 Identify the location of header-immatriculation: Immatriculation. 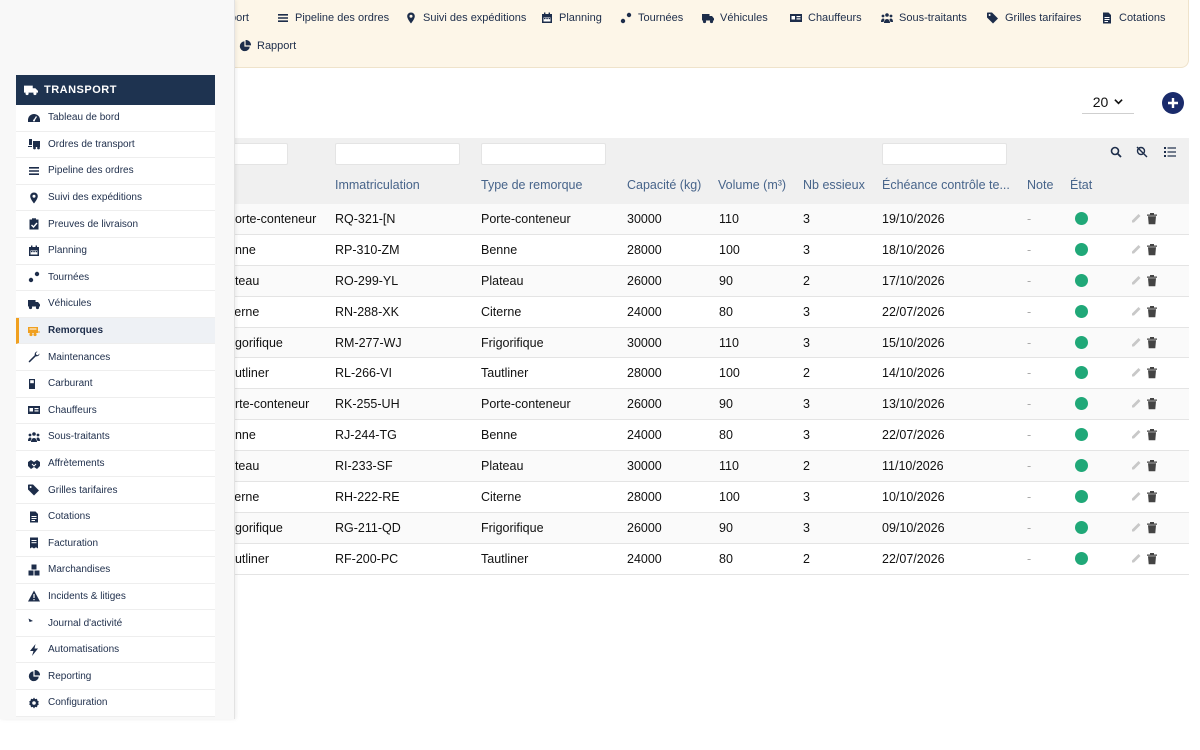
(377, 185).